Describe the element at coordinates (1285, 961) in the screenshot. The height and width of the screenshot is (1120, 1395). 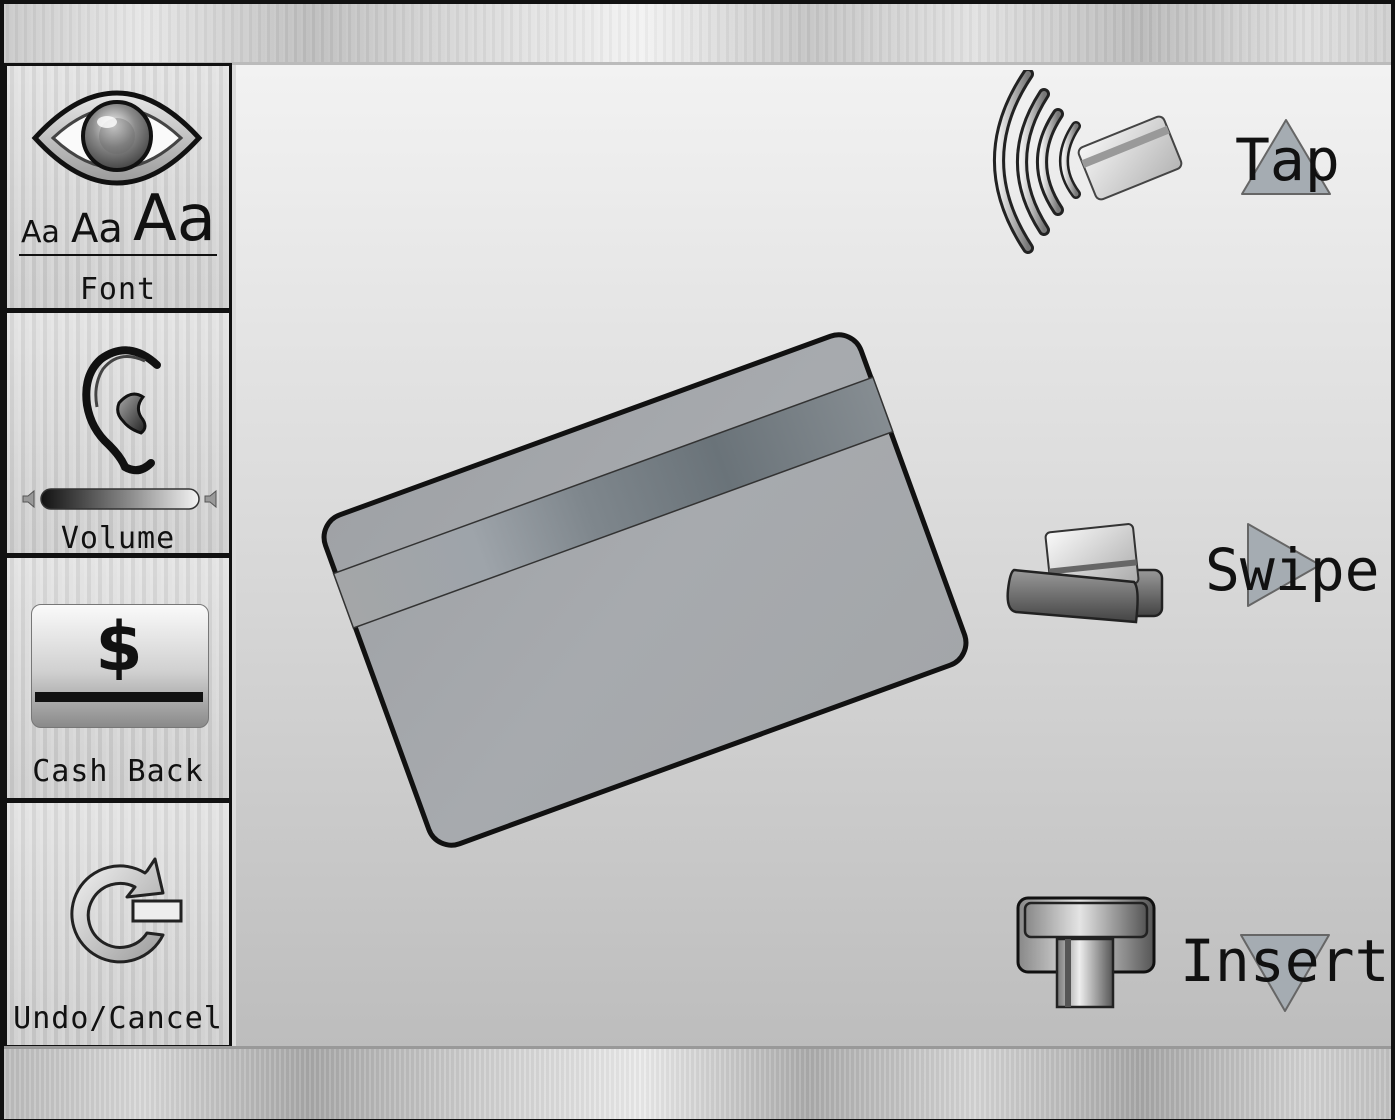
I see `insert-label: Insert` at that location.